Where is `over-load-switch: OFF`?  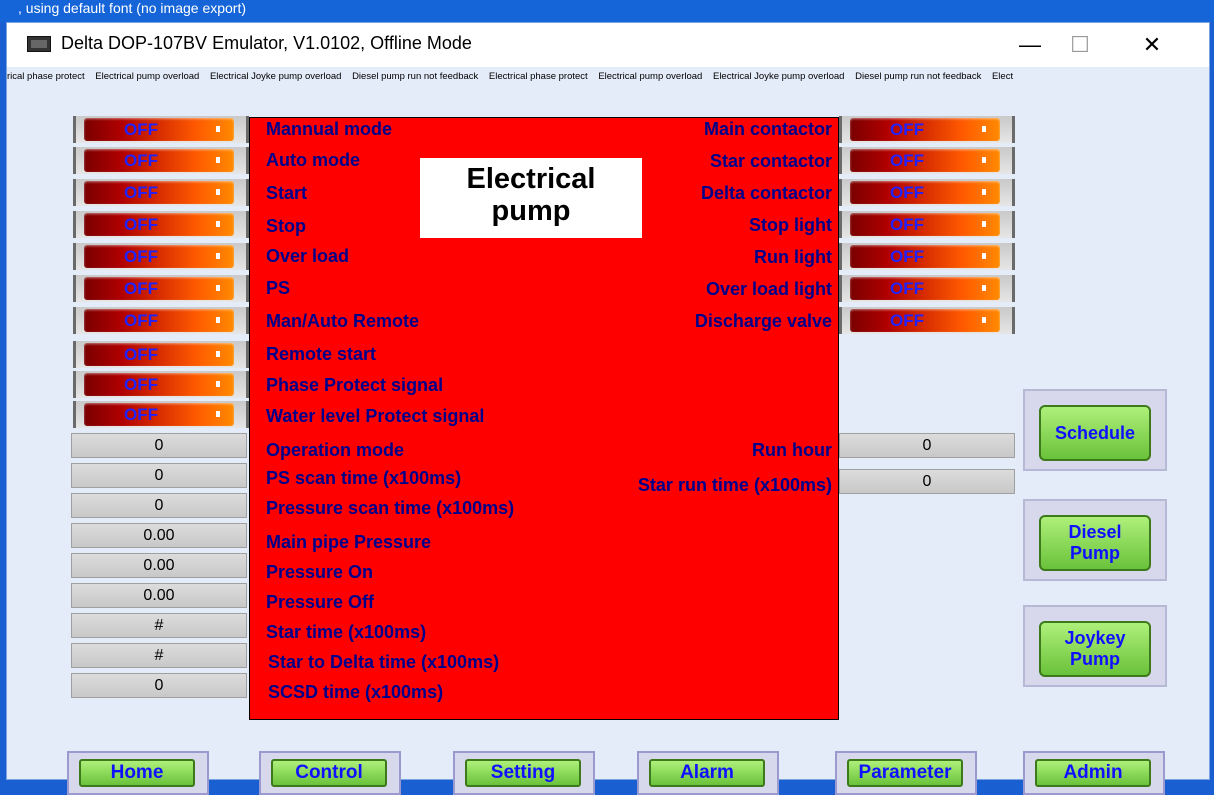
over-load-switch: OFF is located at coordinates (161, 256).